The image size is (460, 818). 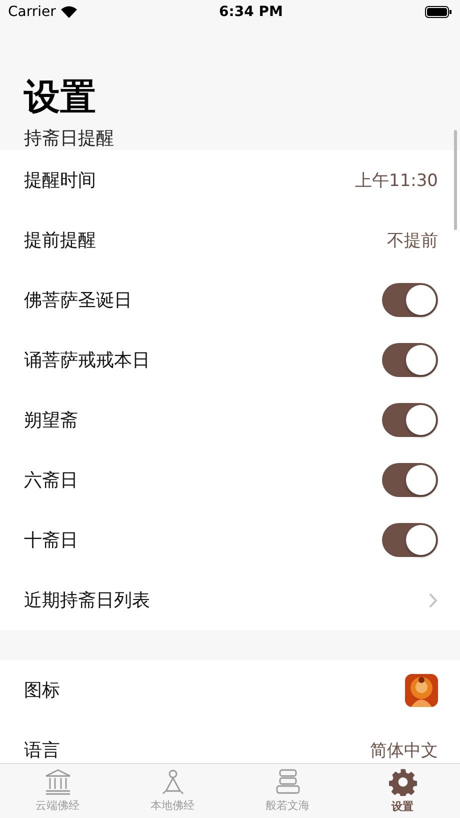 I want to click on page-title: 设置, so click(x=60, y=98).